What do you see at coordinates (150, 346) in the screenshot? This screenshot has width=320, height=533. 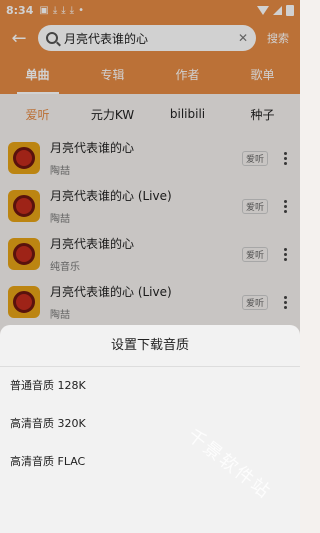 I see `sheet-title: 设置下载音质` at bounding box center [150, 346].